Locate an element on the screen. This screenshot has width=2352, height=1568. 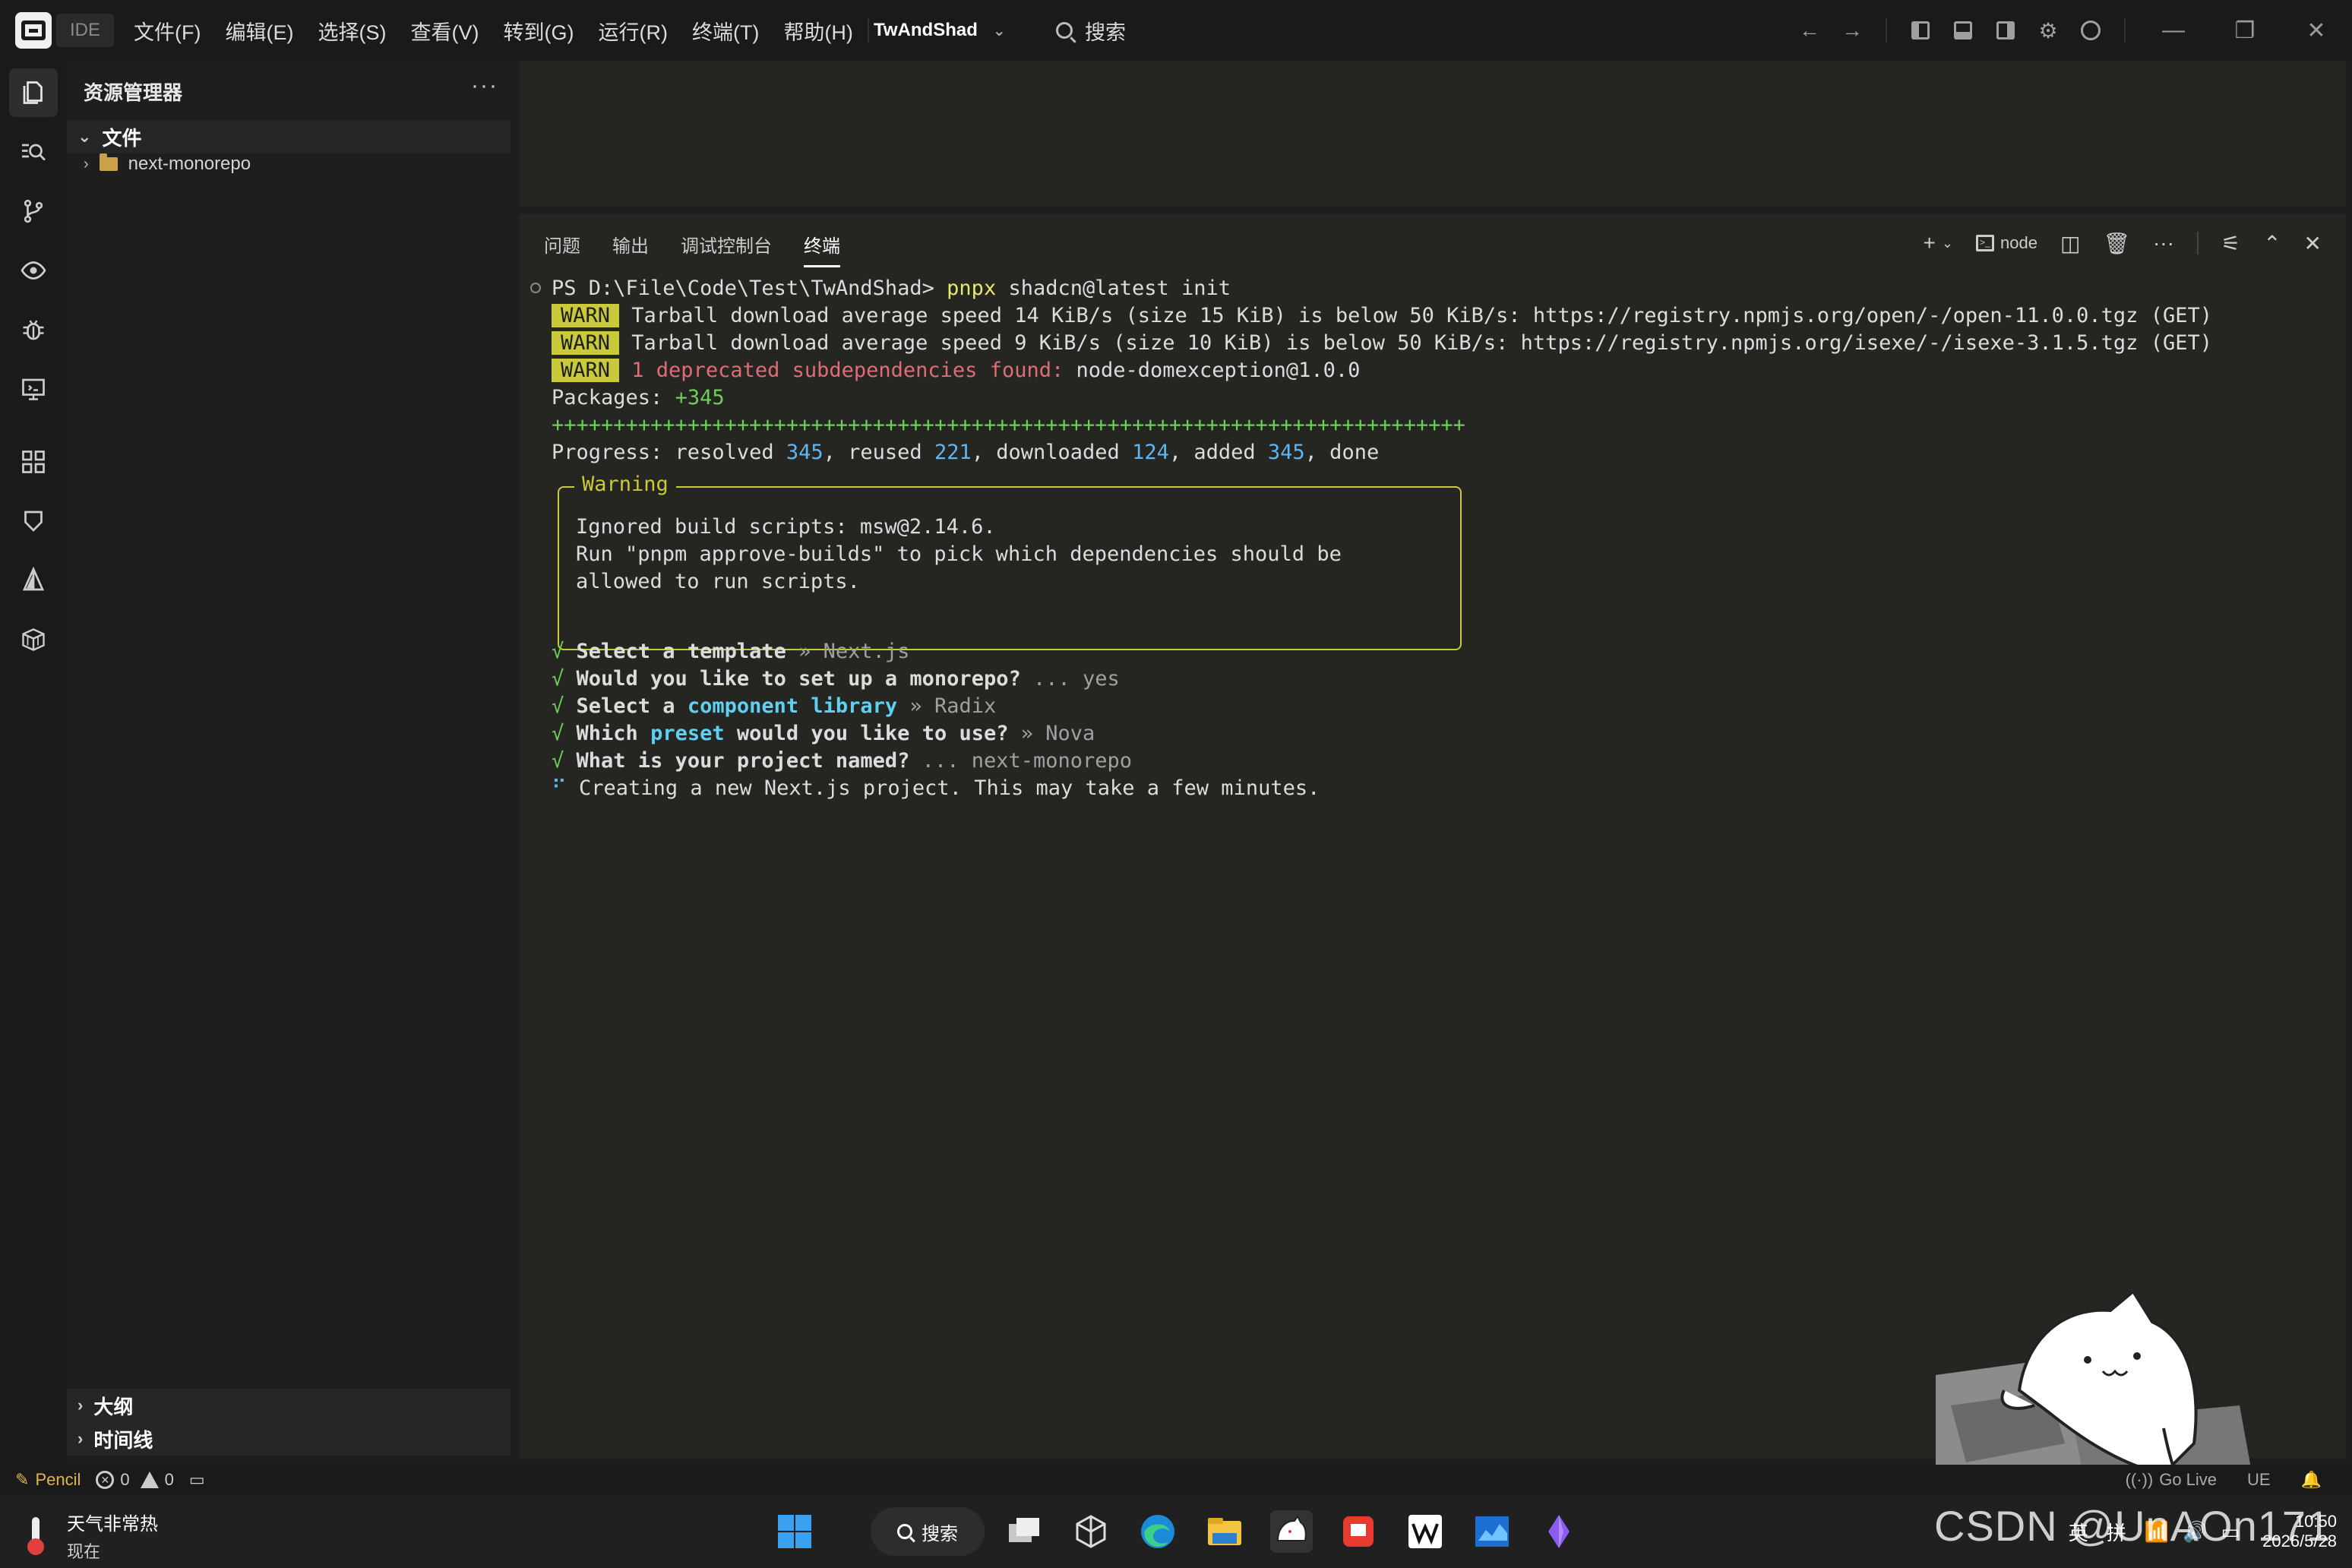
gear-icon: ⚙ is located at coordinates (2048, 31).